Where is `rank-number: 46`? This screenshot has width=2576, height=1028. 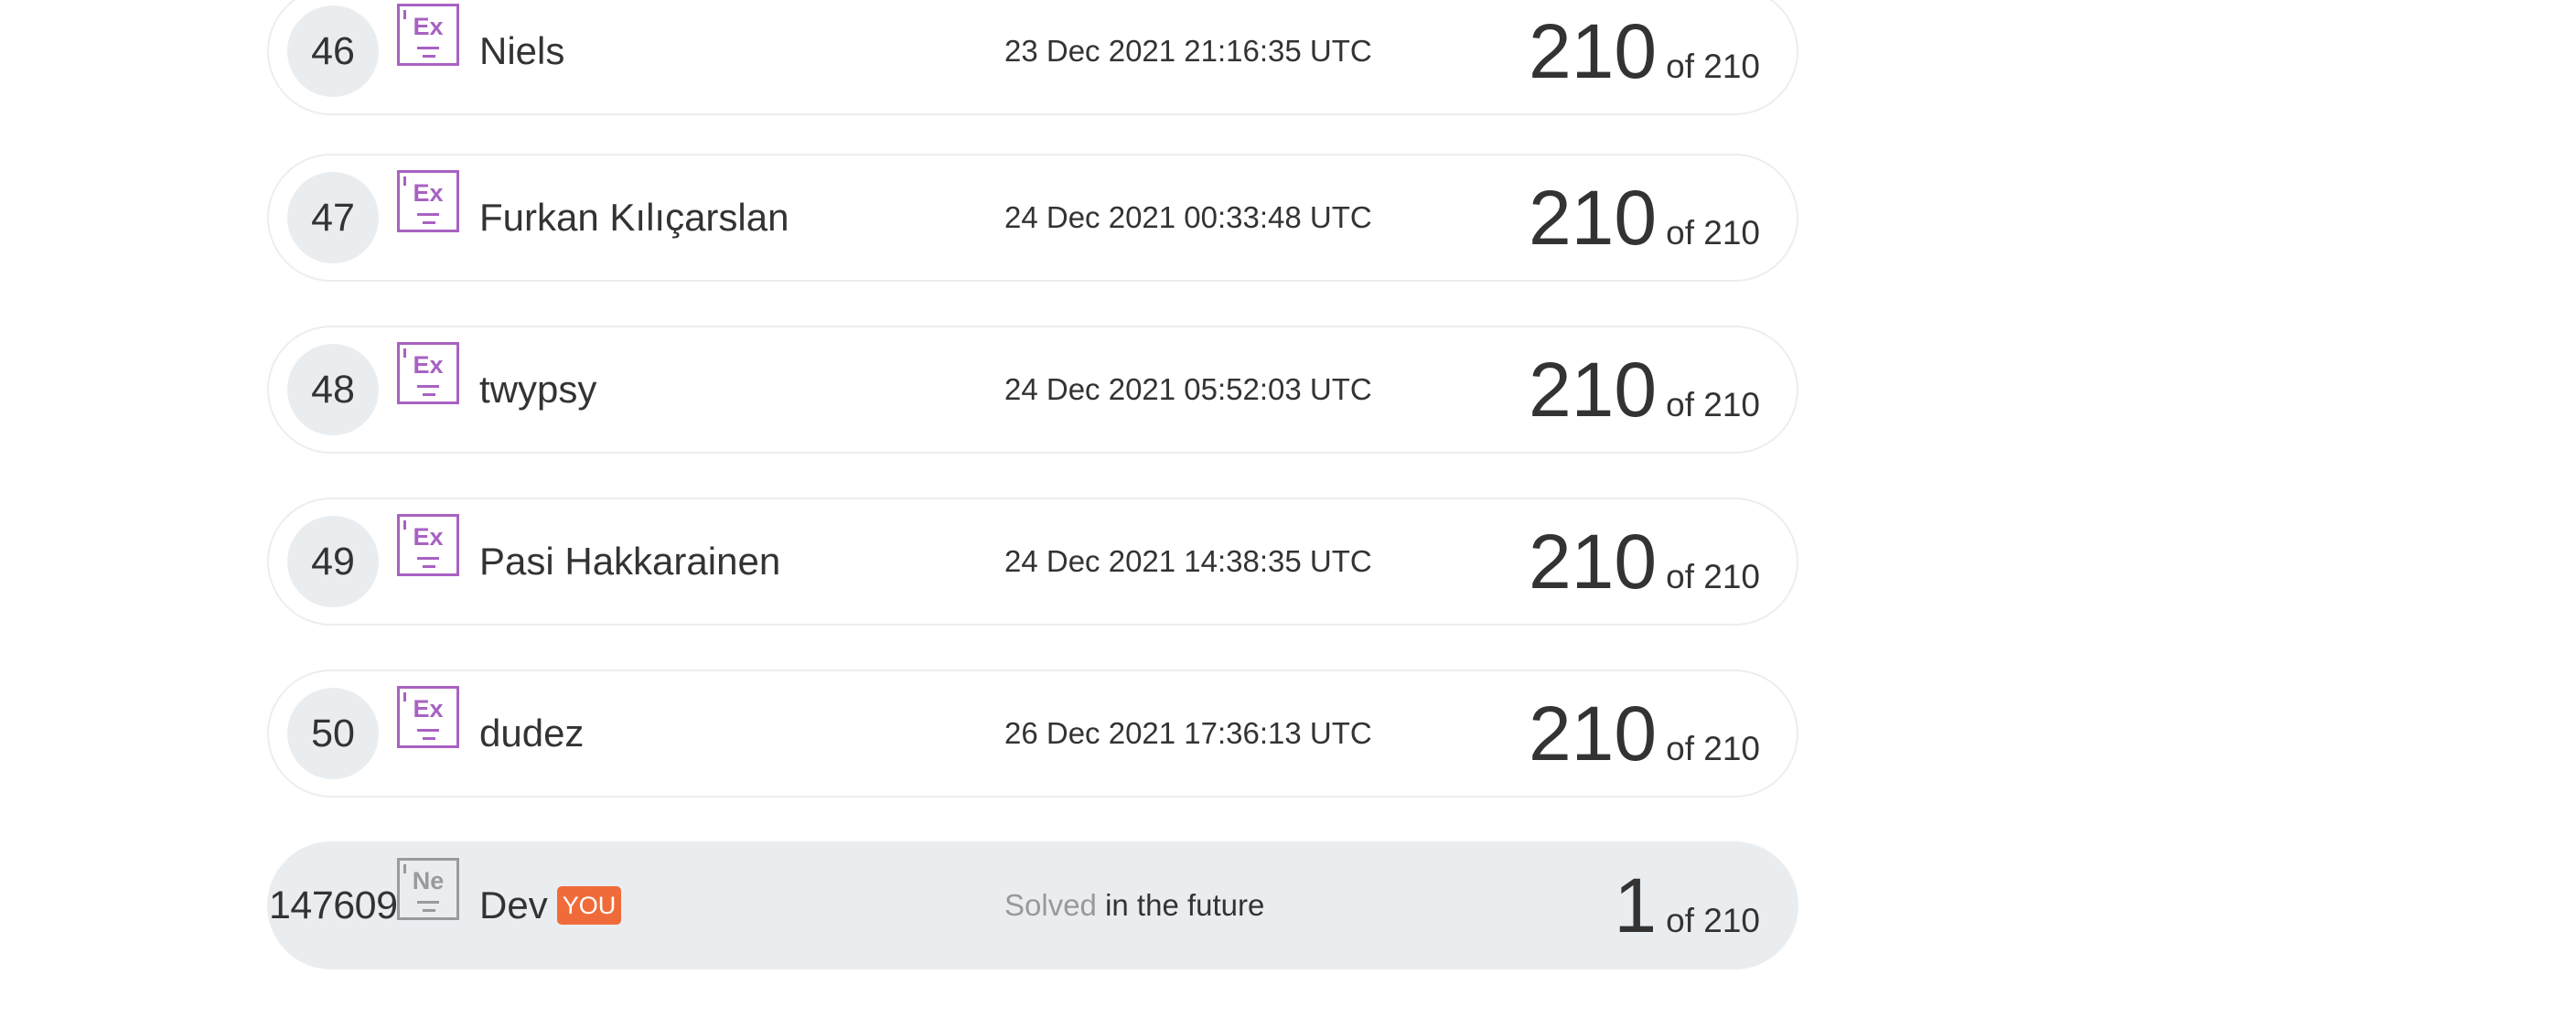 rank-number: 46 is located at coordinates (333, 51).